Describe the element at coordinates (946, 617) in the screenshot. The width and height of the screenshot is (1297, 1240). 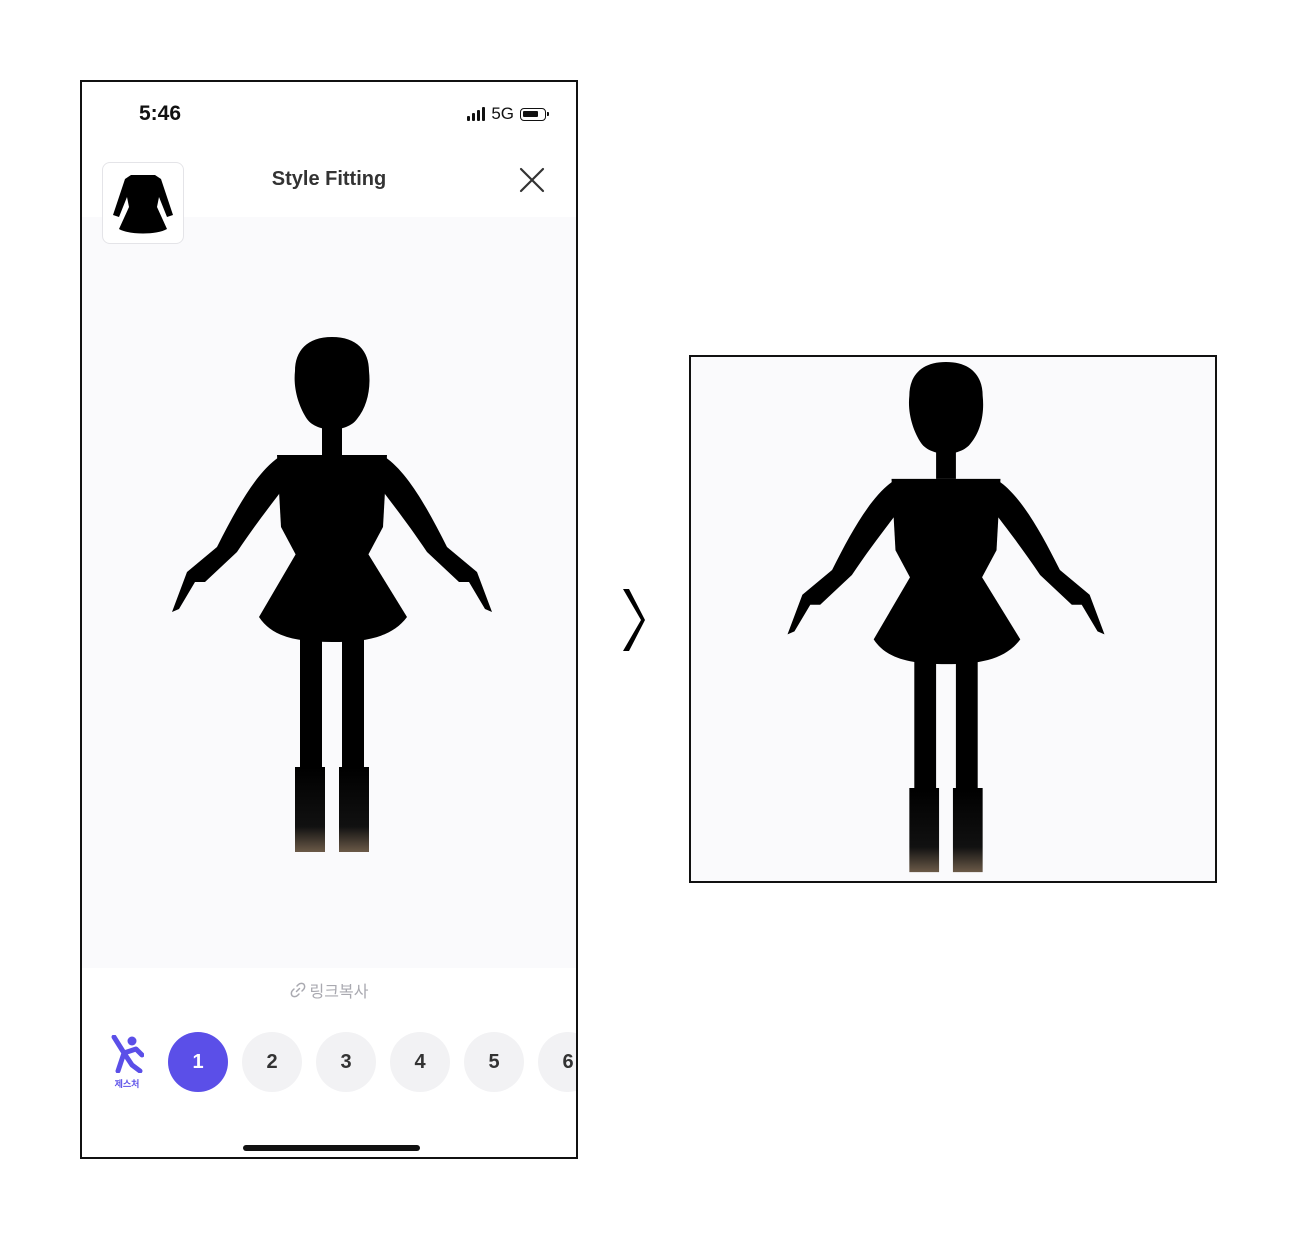
I see `avatar-figure-preview` at that location.